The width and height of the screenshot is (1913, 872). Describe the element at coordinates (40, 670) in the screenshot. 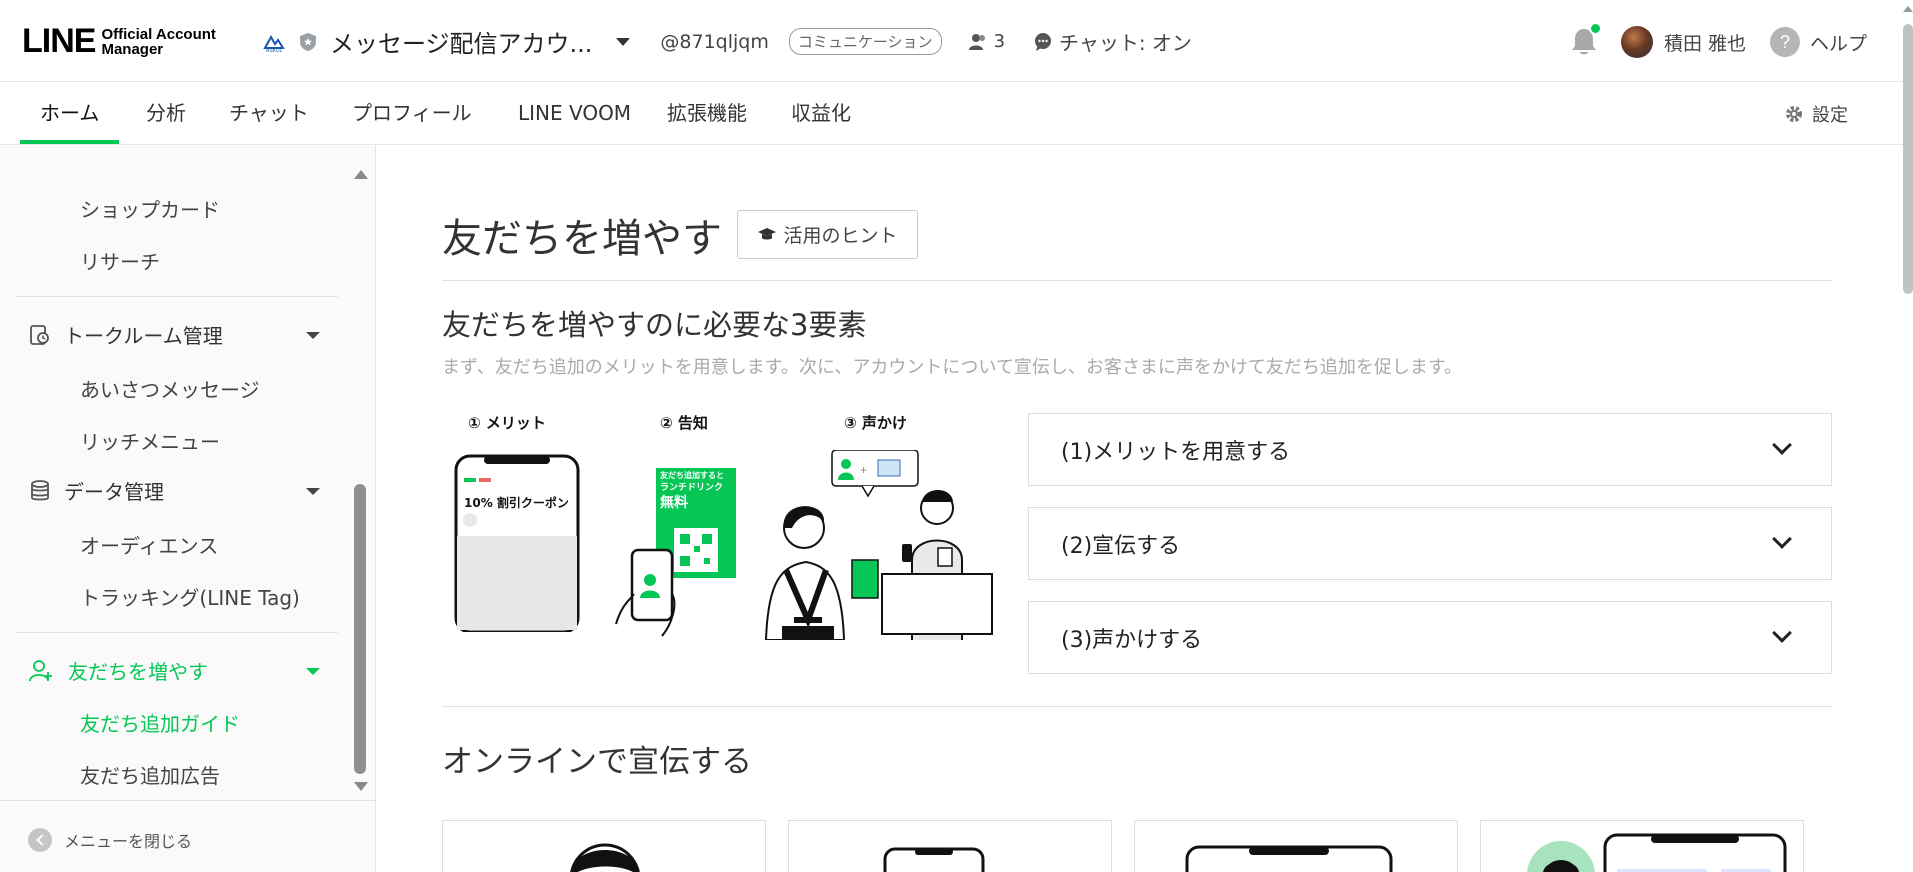

I see `add-friend-icon` at that location.